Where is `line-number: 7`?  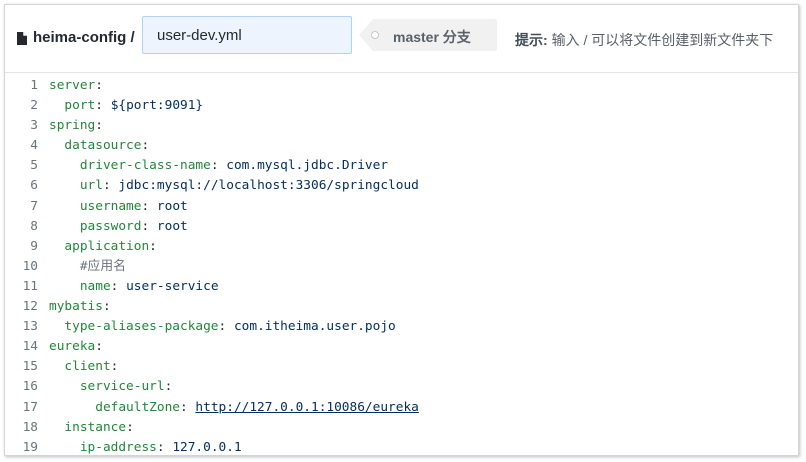 line-number: 7 is located at coordinates (34, 206).